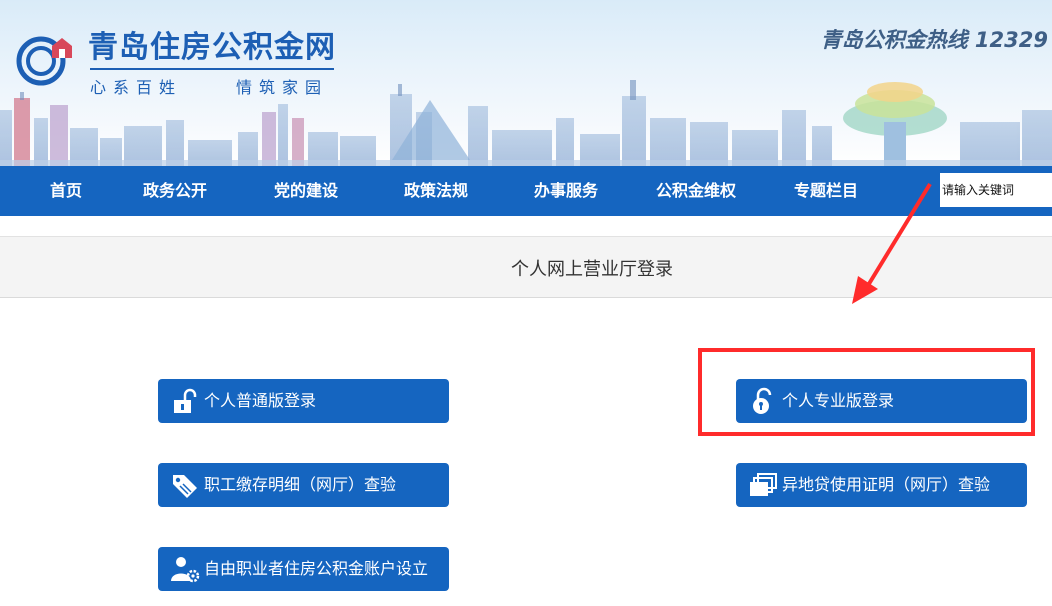 Image resolution: width=1052 pixels, height=606 pixels. I want to click on unlock-icon, so click(185, 400).